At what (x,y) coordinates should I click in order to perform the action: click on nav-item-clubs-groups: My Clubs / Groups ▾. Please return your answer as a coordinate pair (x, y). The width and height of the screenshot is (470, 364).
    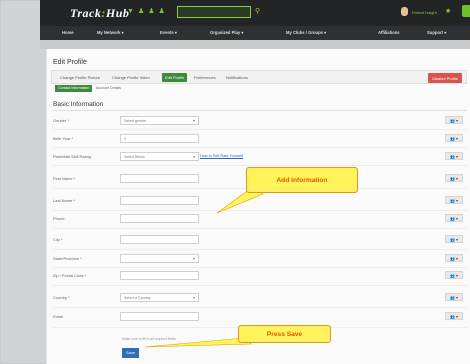
    Looking at the image, I should click on (306, 32).